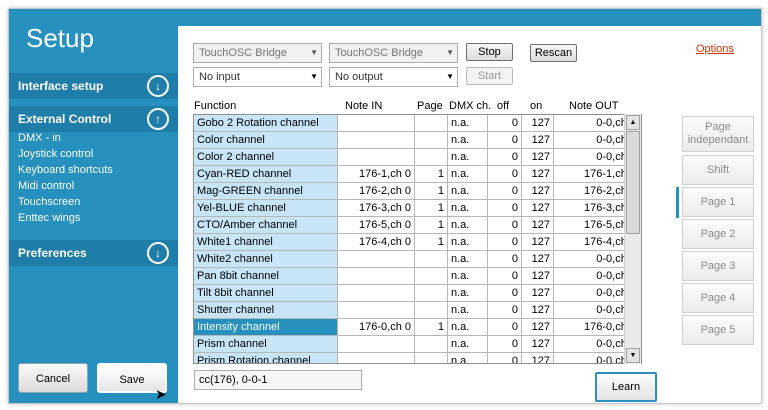 The image size is (768, 410). What do you see at coordinates (266, 259) in the screenshot?
I see `cell-function: White2 channel` at bounding box center [266, 259].